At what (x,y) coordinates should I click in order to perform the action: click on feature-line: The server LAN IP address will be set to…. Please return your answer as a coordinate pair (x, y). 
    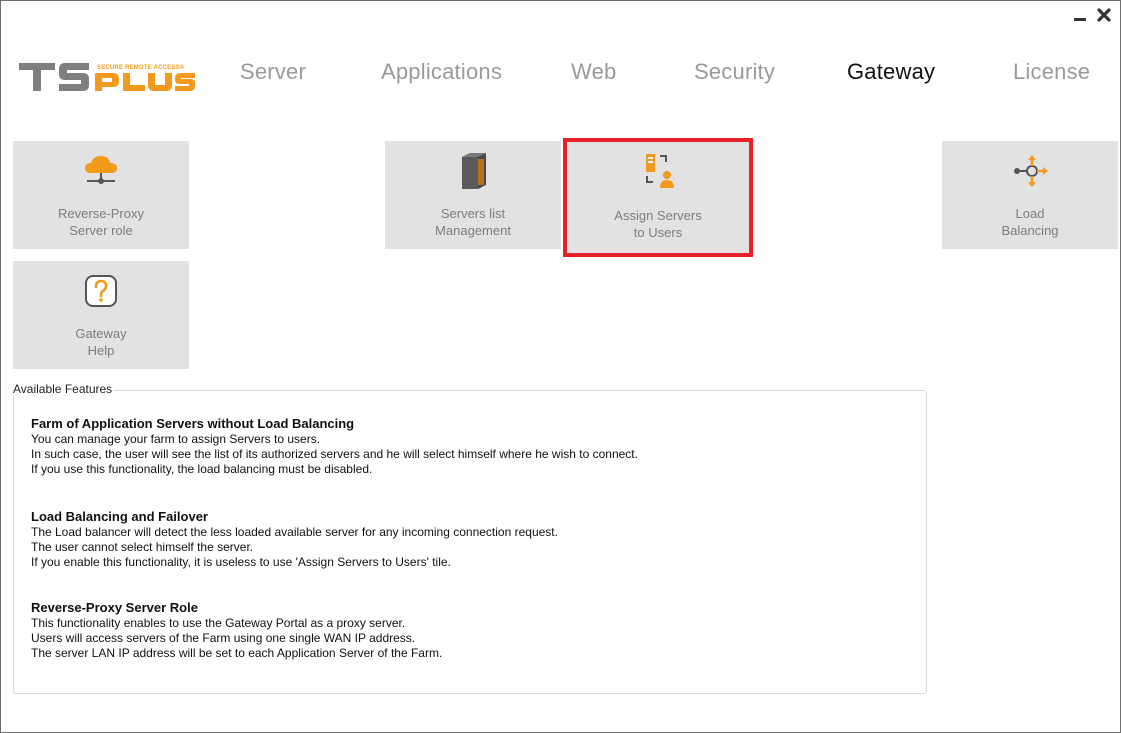
    Looking at the image, I should click on (237, 653).